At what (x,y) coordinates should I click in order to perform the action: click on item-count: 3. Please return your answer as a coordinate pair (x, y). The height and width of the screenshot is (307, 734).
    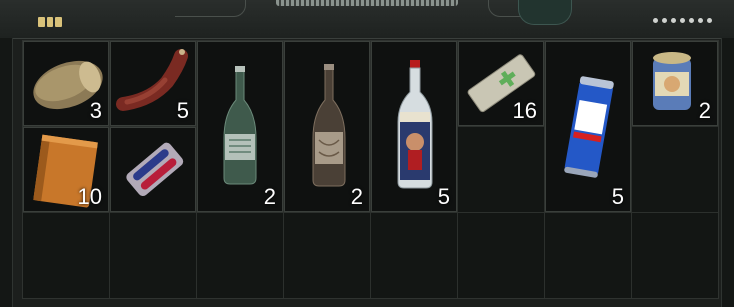
    Looking at the image, I should click on (95, 110).